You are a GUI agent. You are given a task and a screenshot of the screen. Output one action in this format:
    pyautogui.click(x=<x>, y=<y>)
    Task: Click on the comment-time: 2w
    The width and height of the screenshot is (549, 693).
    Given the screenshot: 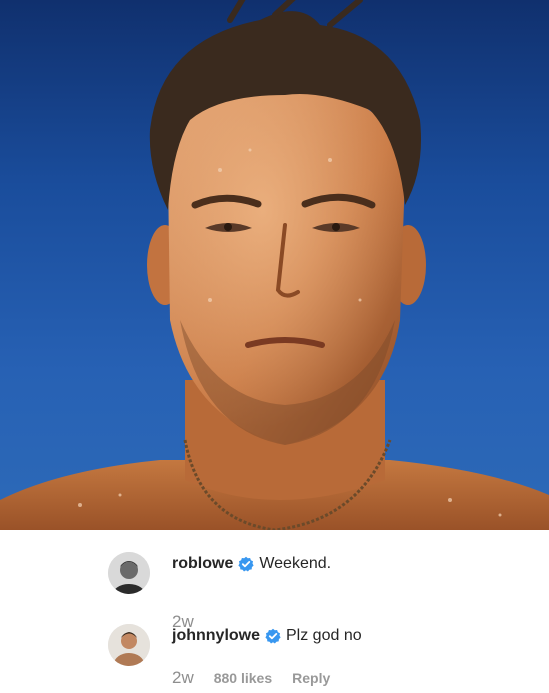 What is the action you would take?
    pyautogui.click(x=183, y=678)
    